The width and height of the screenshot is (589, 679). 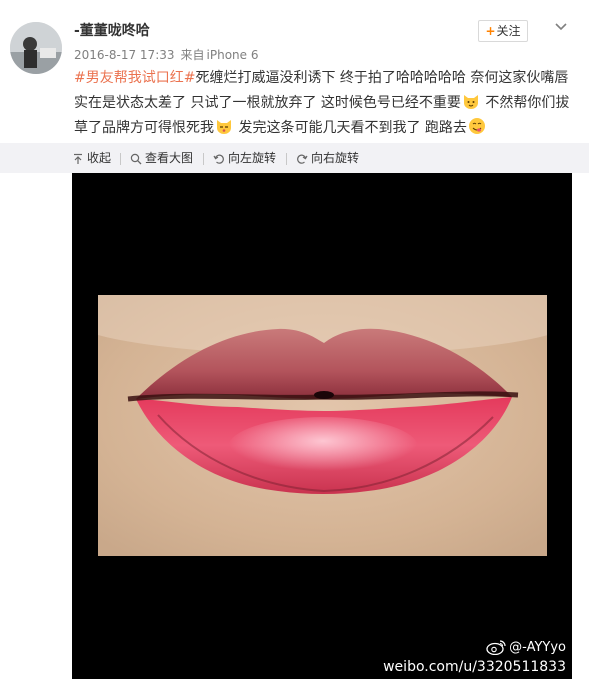 What do you see at coordinates (490, 31) in the screenshot?
I see `plus-icon: +` at bounding box center [490, 31].